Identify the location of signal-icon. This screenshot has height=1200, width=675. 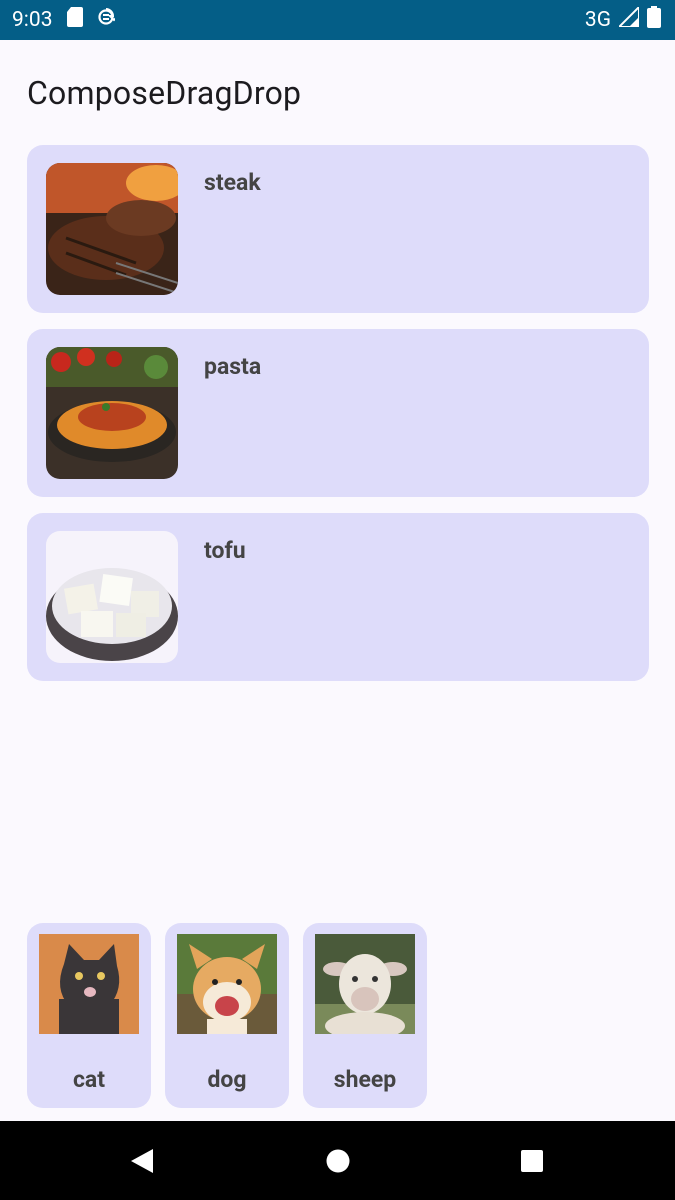
(628, 18).